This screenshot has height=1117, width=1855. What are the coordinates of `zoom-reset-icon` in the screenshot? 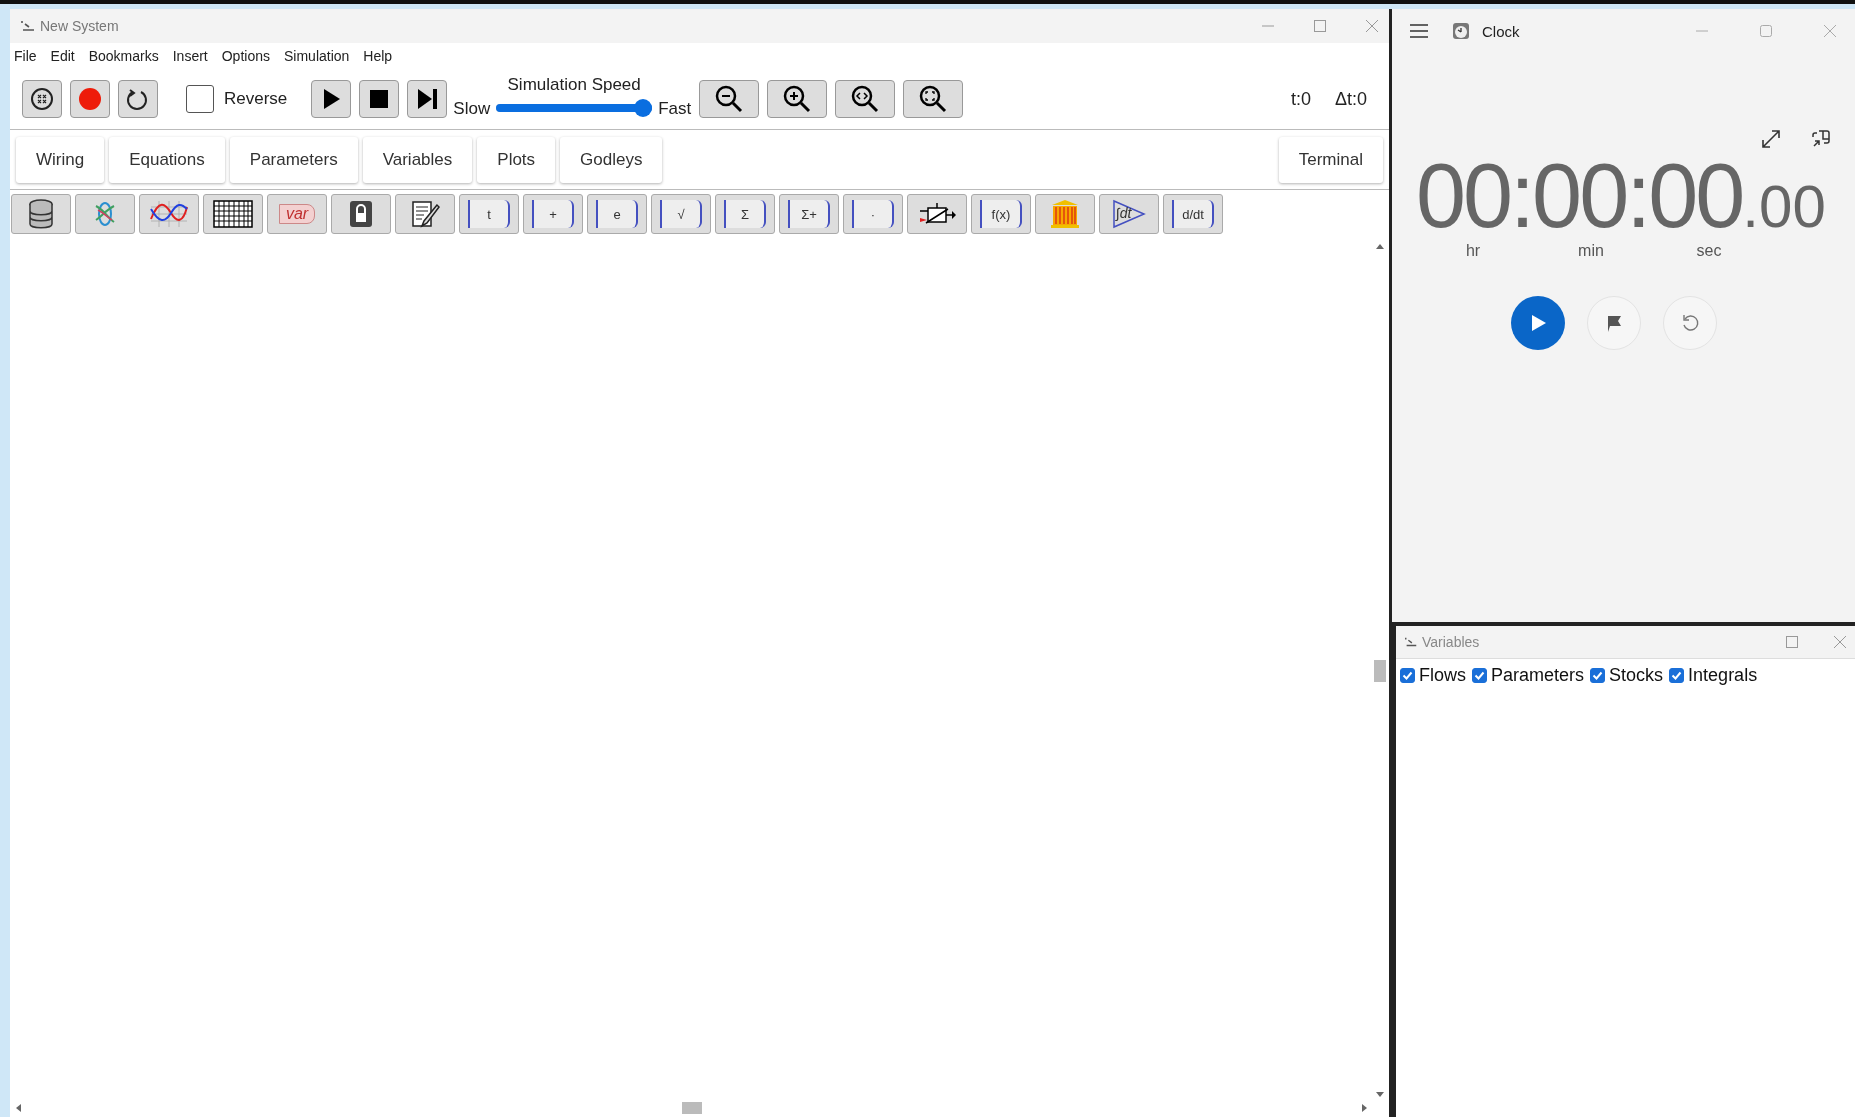 It's located at (865, 99).